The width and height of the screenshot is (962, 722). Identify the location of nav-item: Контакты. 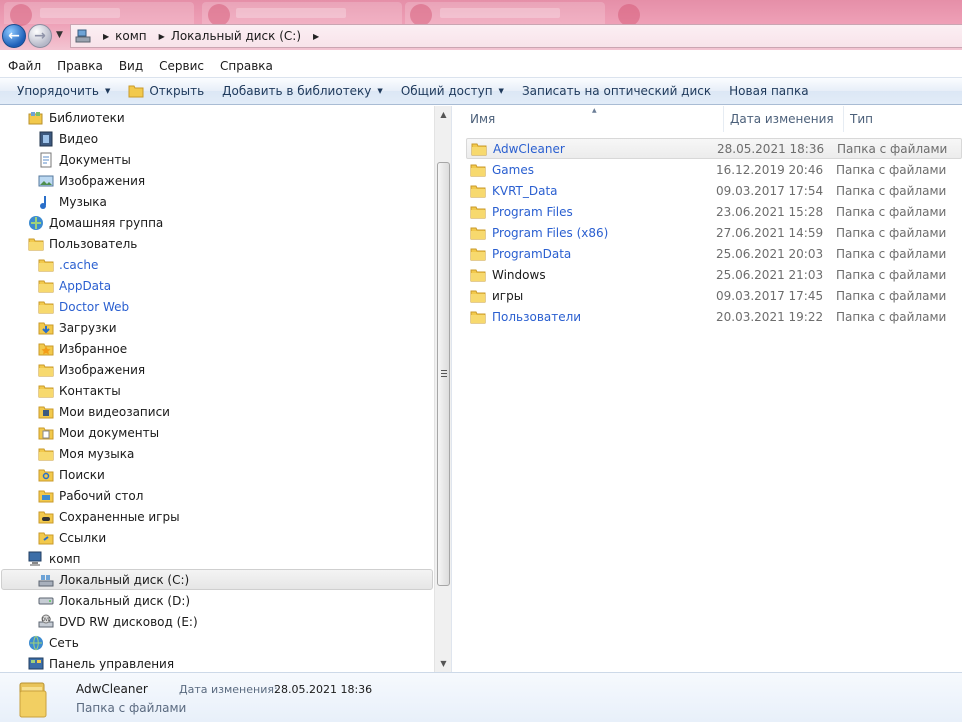
(79, 390).